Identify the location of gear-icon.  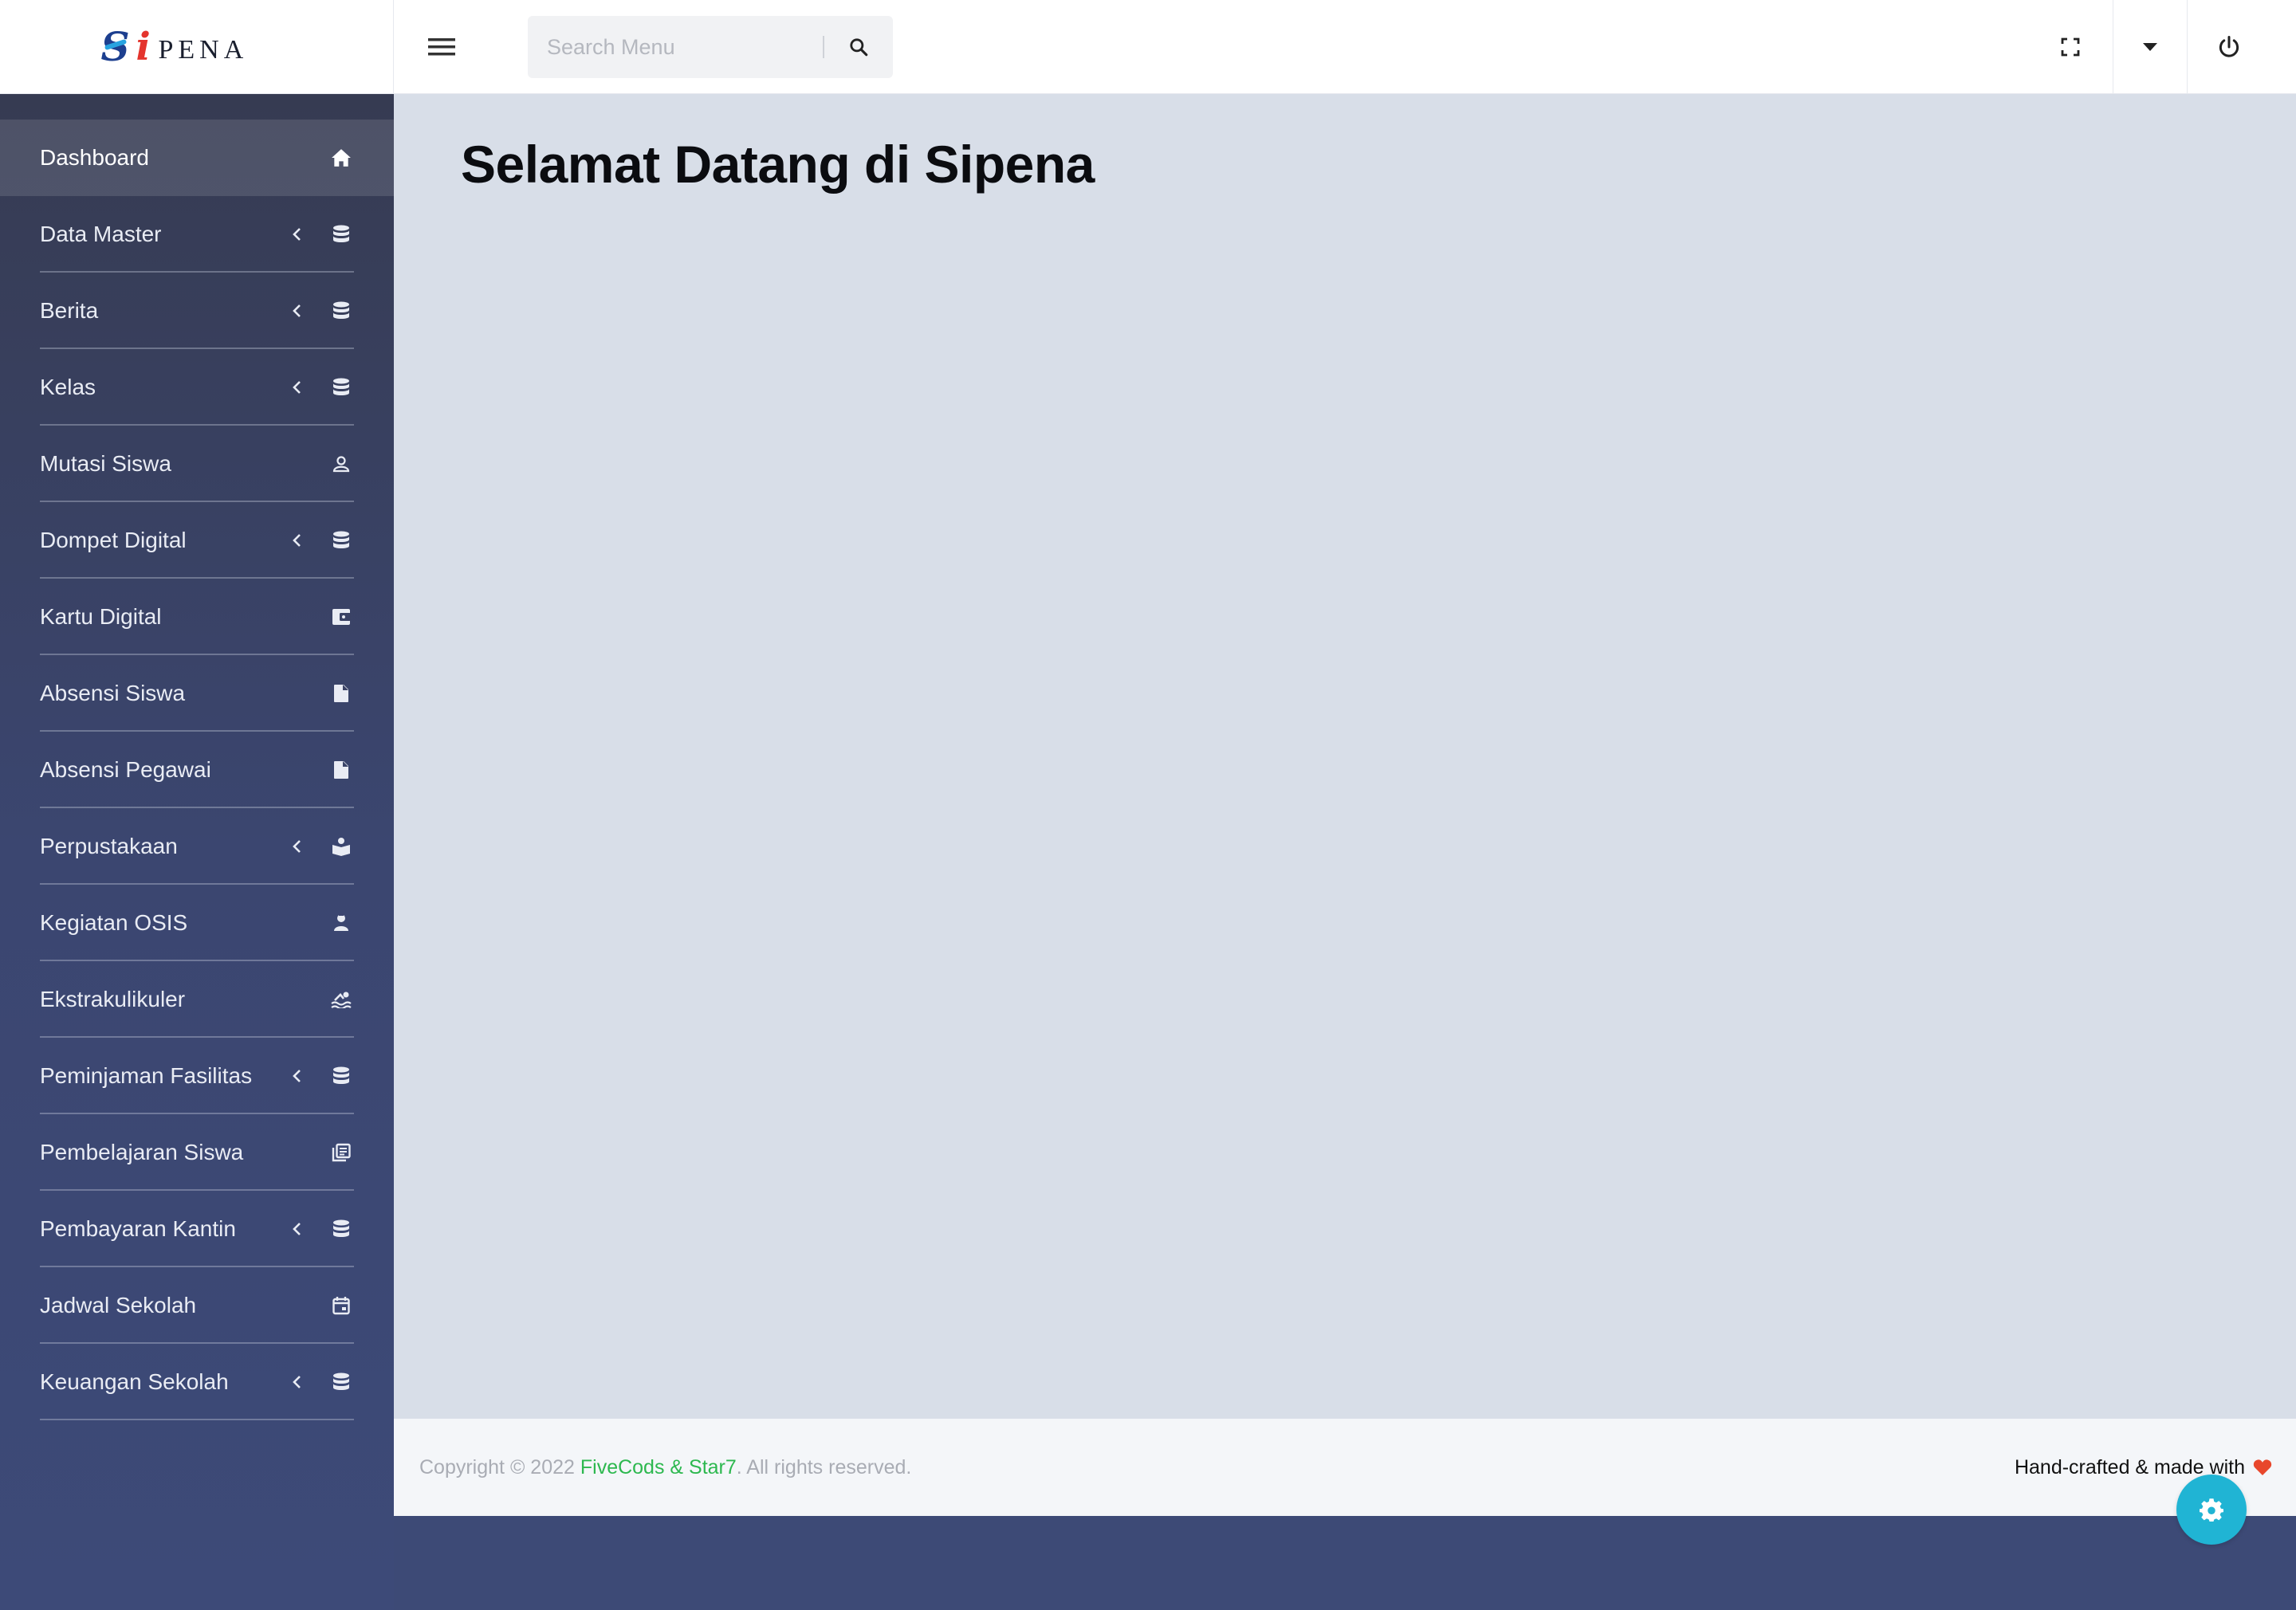
(2211, 1510).